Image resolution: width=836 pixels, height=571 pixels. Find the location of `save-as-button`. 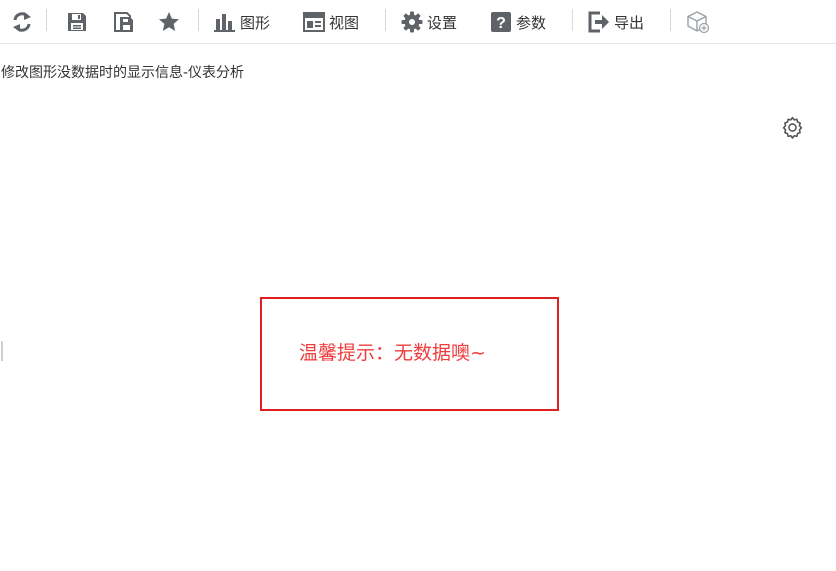

save-as-button is located at coordinates (124, 22).